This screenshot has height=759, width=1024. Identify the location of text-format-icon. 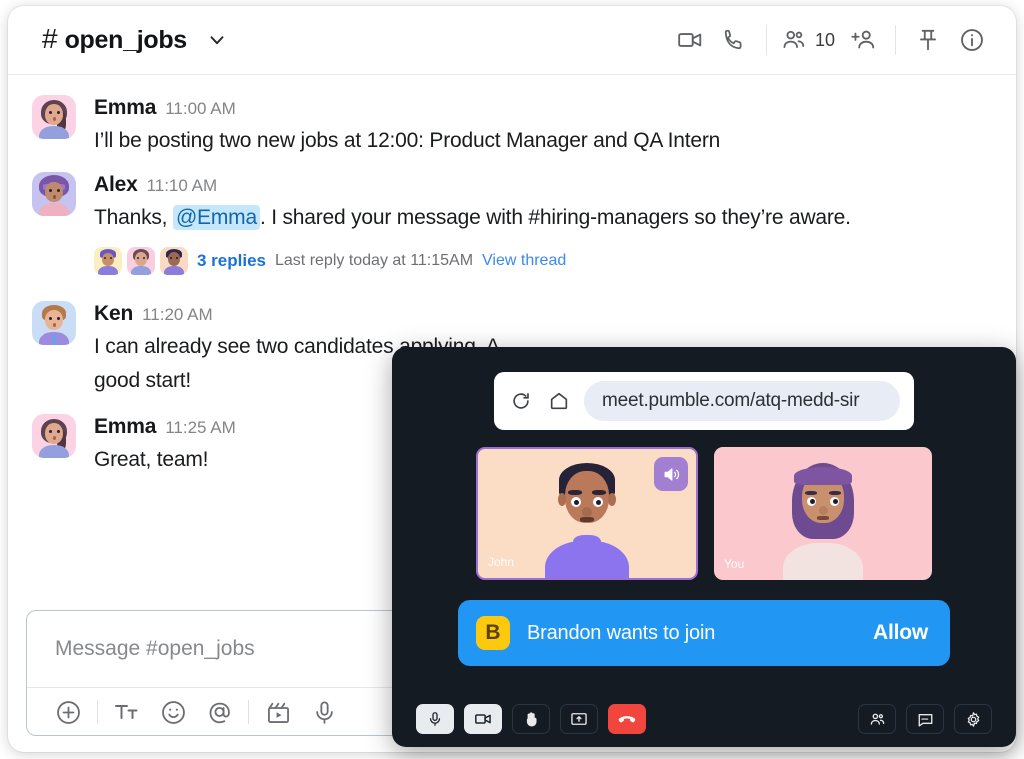
(127, 712).